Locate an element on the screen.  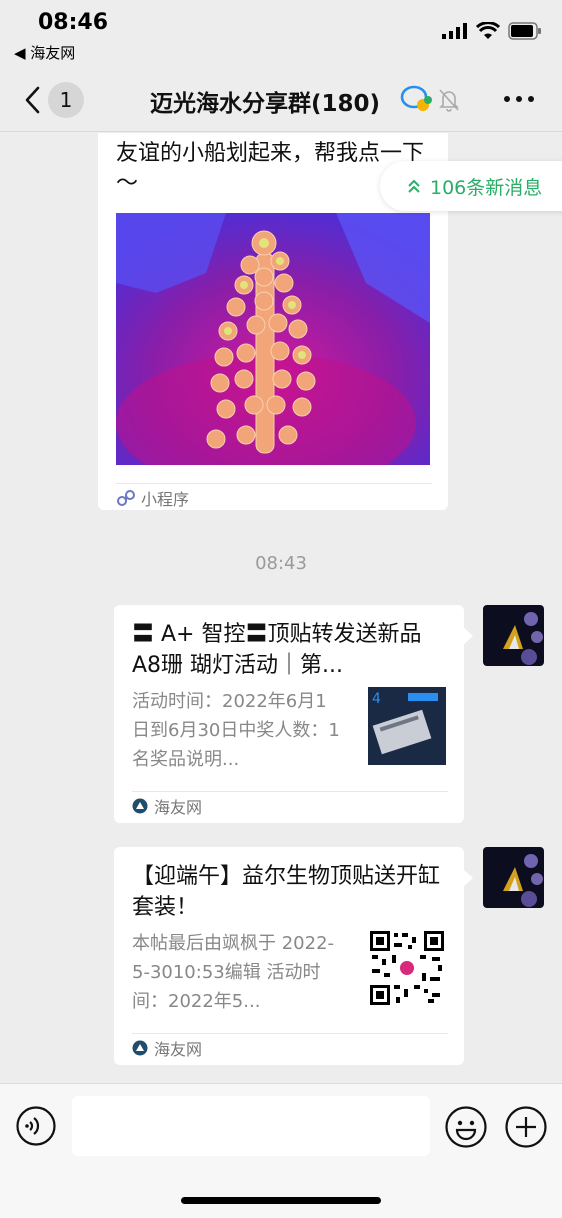
link-title: 【迎端午】益尔生物顶贴送开缸套装！ is located at coordinates (286, 892).